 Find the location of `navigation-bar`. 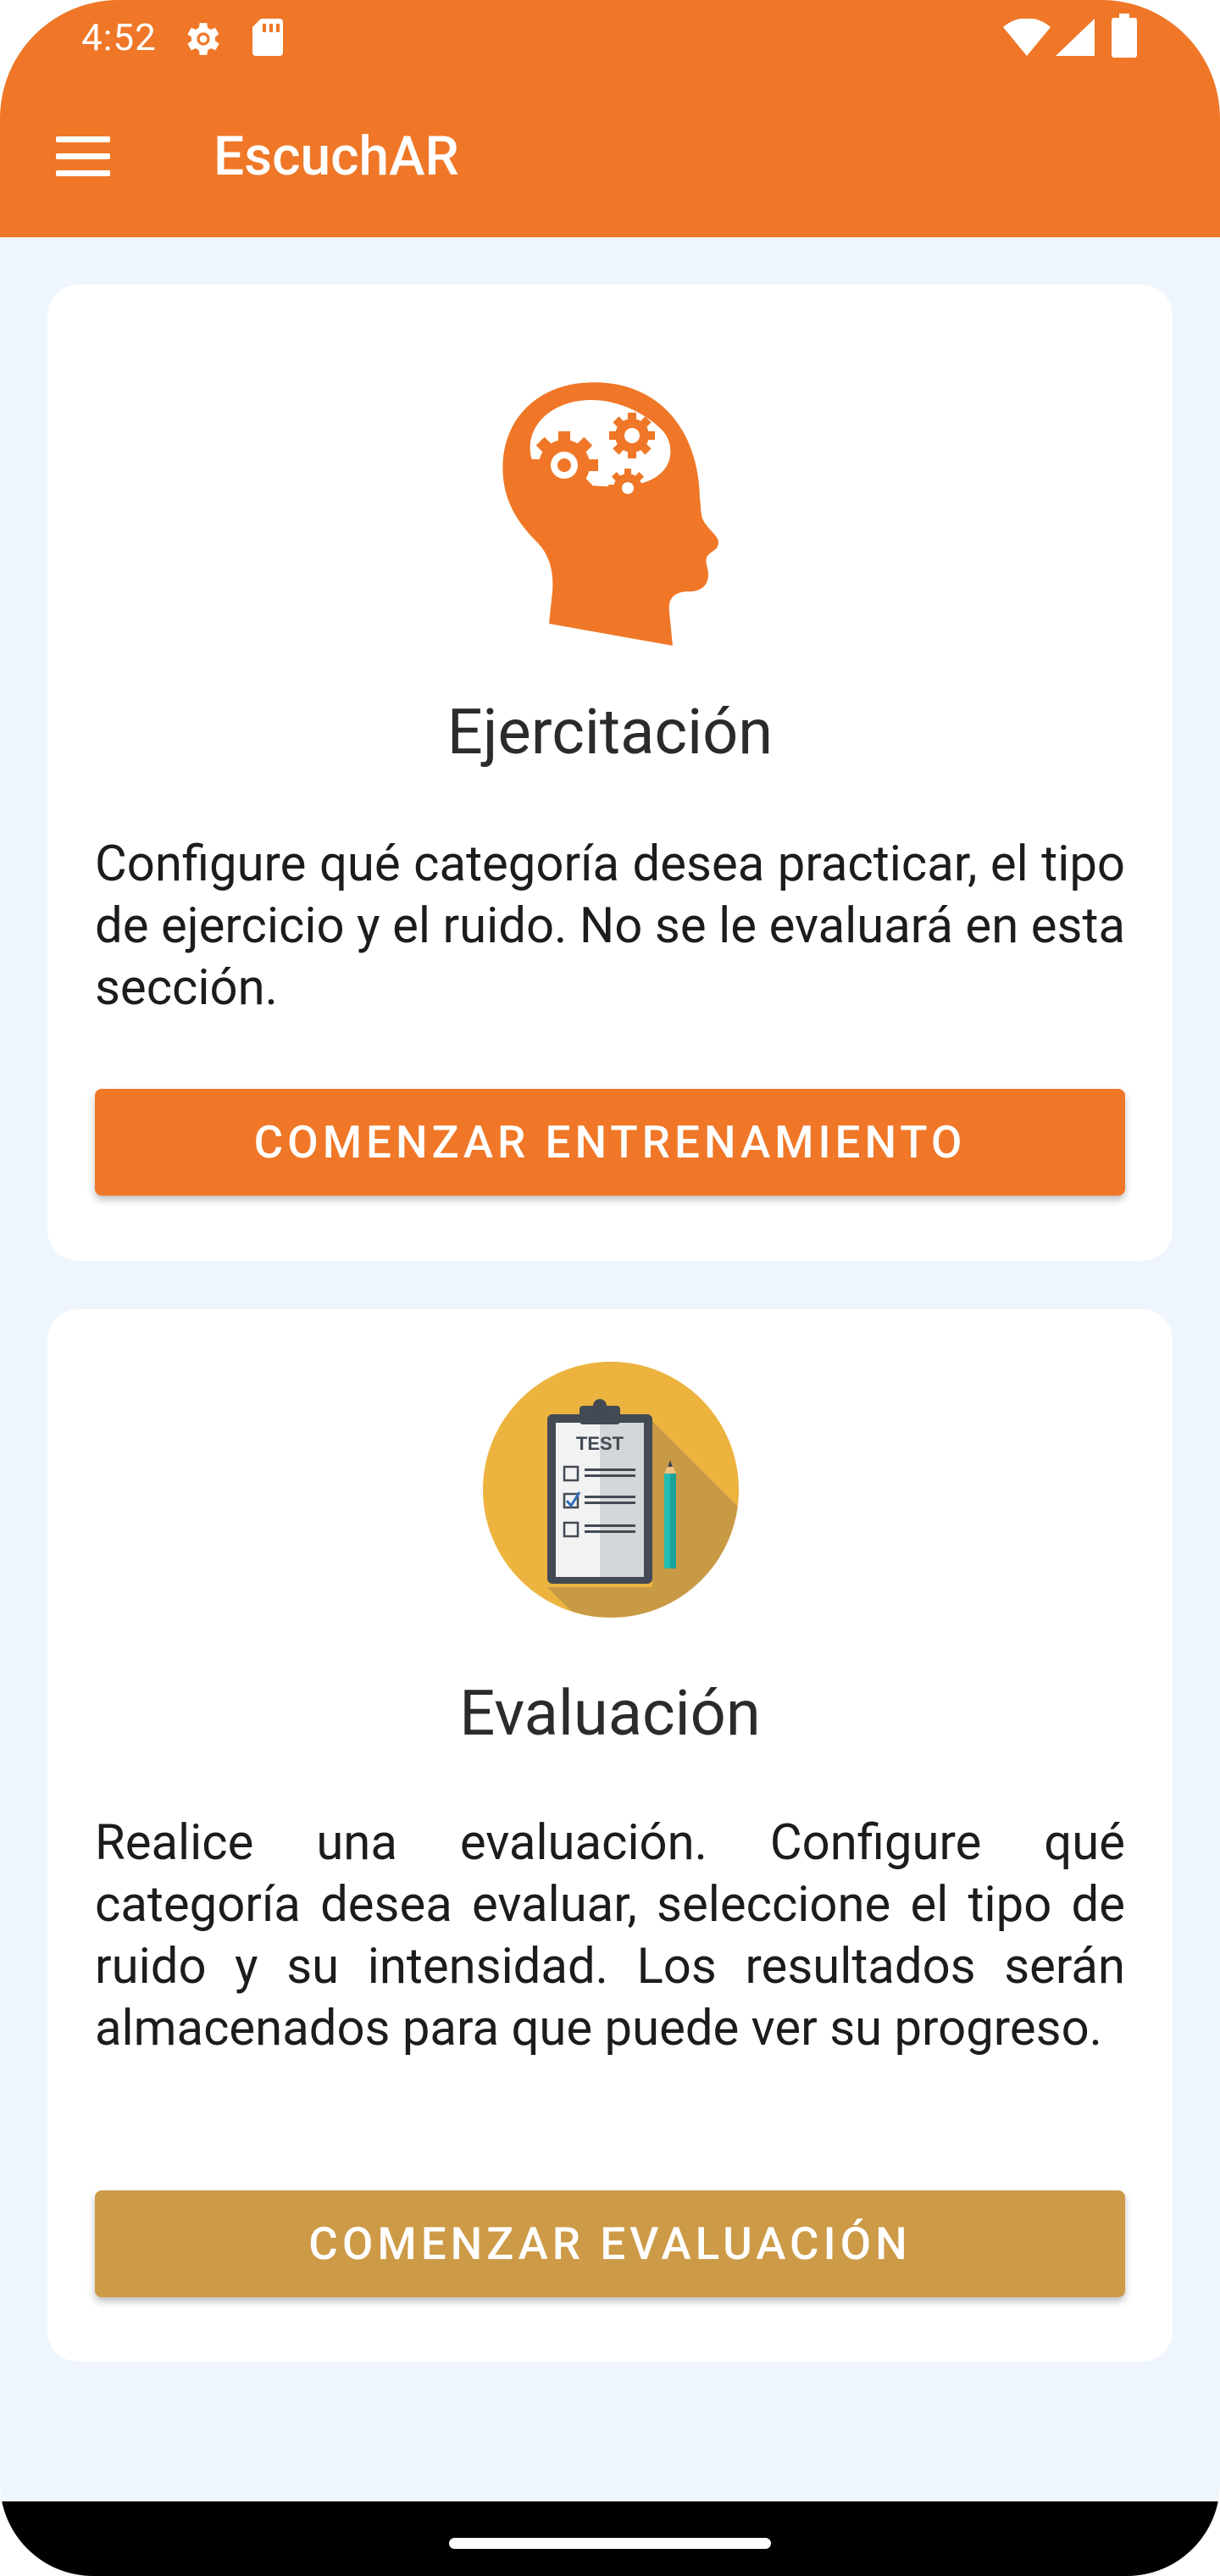

navigation-bar is located at coordinates (610, 2538).